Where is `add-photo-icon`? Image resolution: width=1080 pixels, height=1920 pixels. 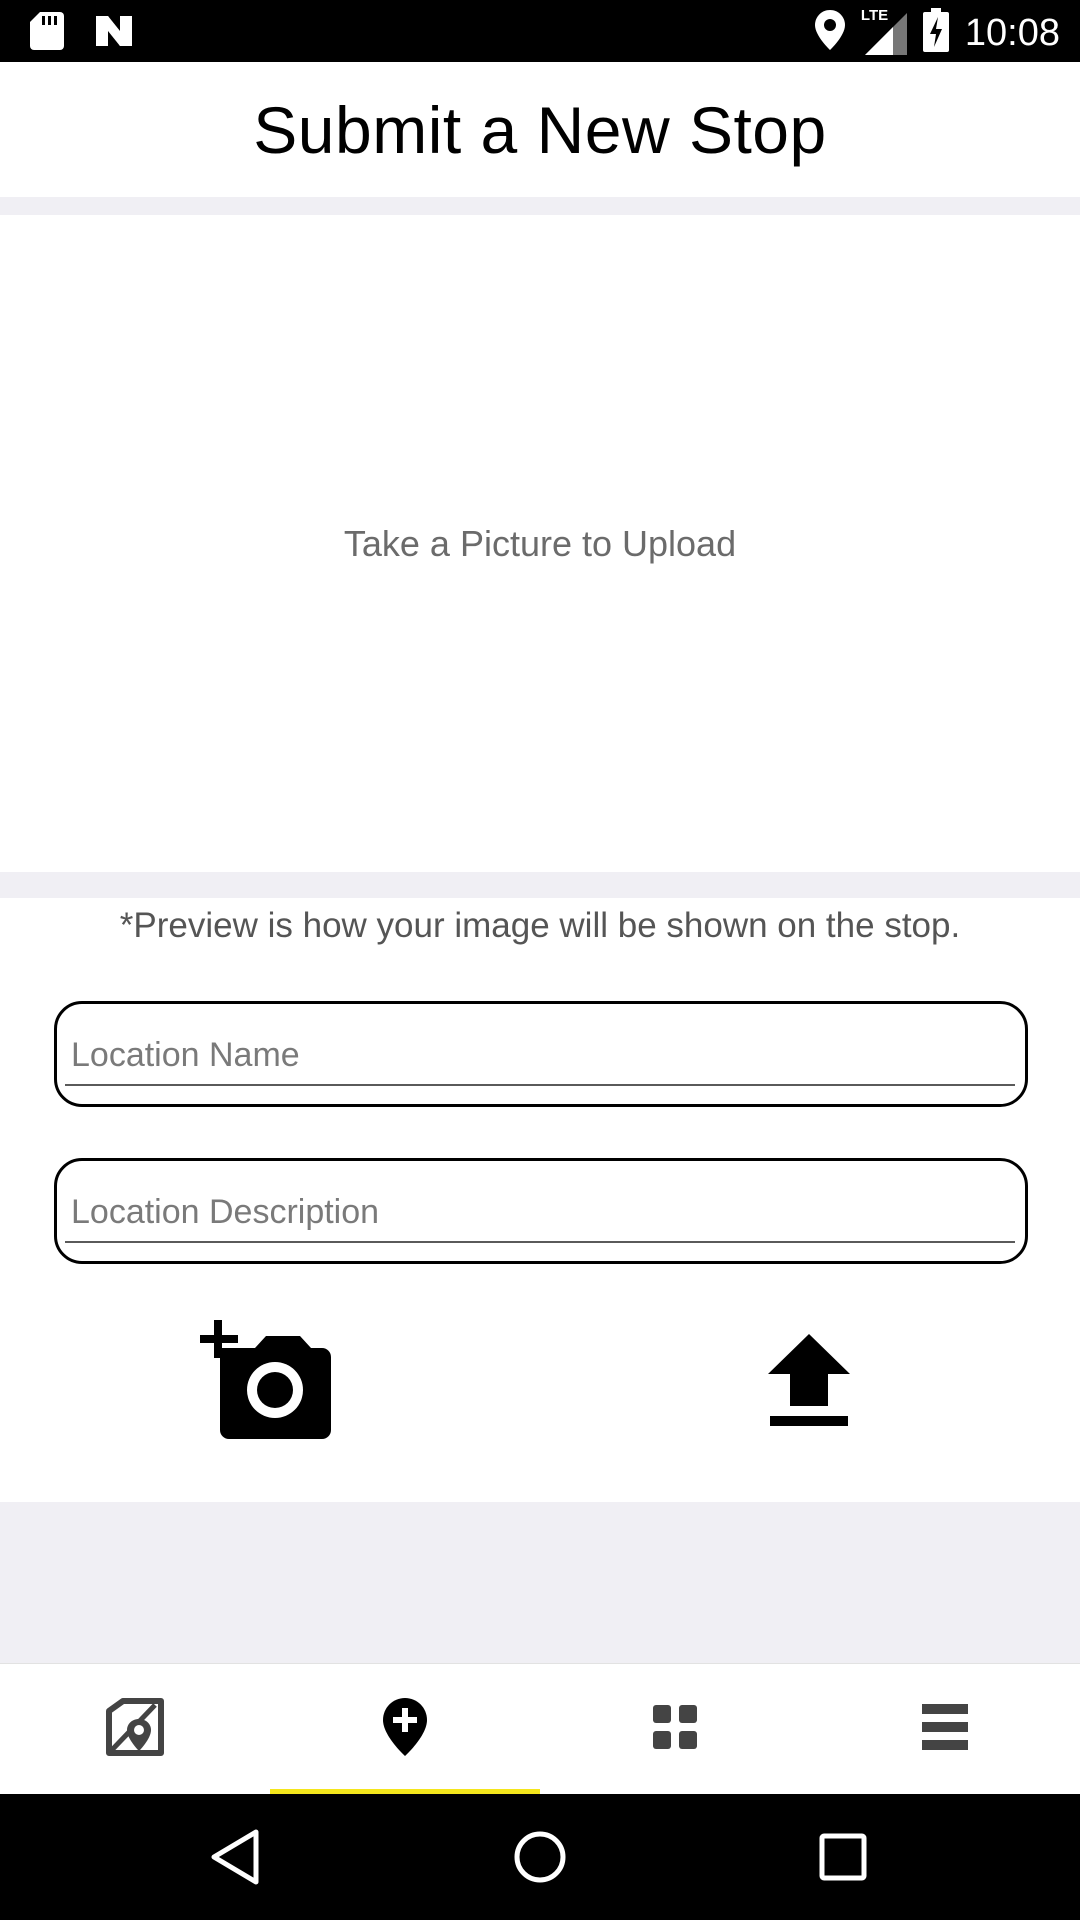 add-photo-icon is located at coordinates (267, 1382).